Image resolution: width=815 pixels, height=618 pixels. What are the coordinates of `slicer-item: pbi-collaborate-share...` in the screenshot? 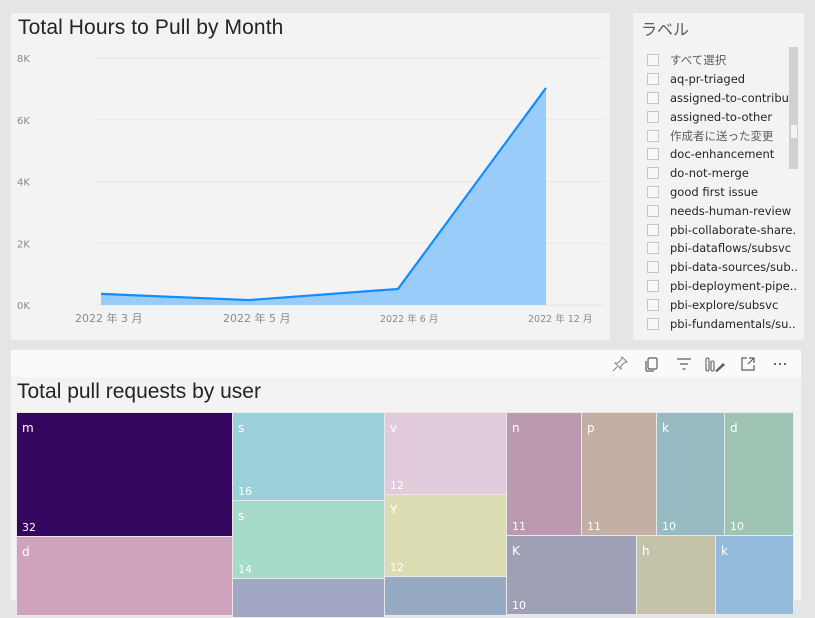 It's located at (722, 229).